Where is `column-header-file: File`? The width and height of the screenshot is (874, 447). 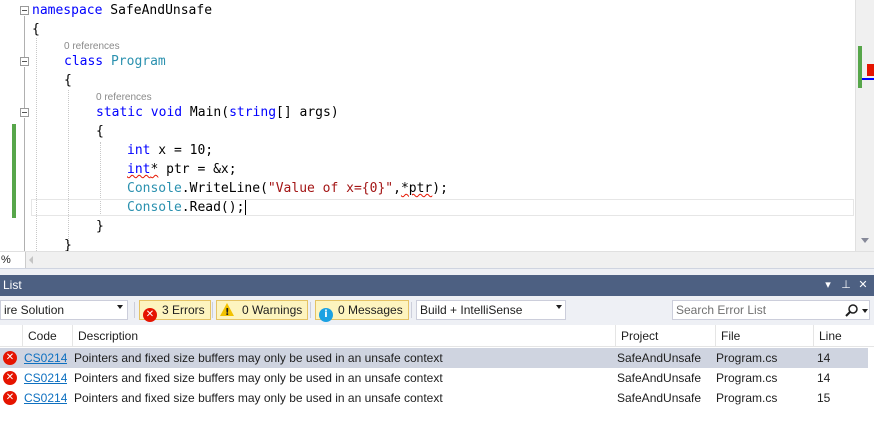 column-header-file: File is located at coordinates (764, 336).